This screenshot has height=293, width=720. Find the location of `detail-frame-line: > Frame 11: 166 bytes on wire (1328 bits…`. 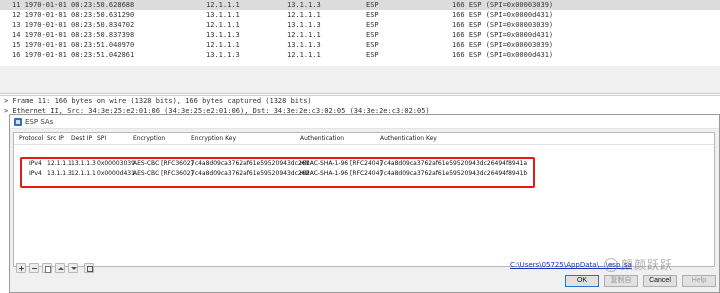

detail-frame-line: > Frame 11: 166 bytes on wire (1328 bits… is located at coordinates (158, 101).